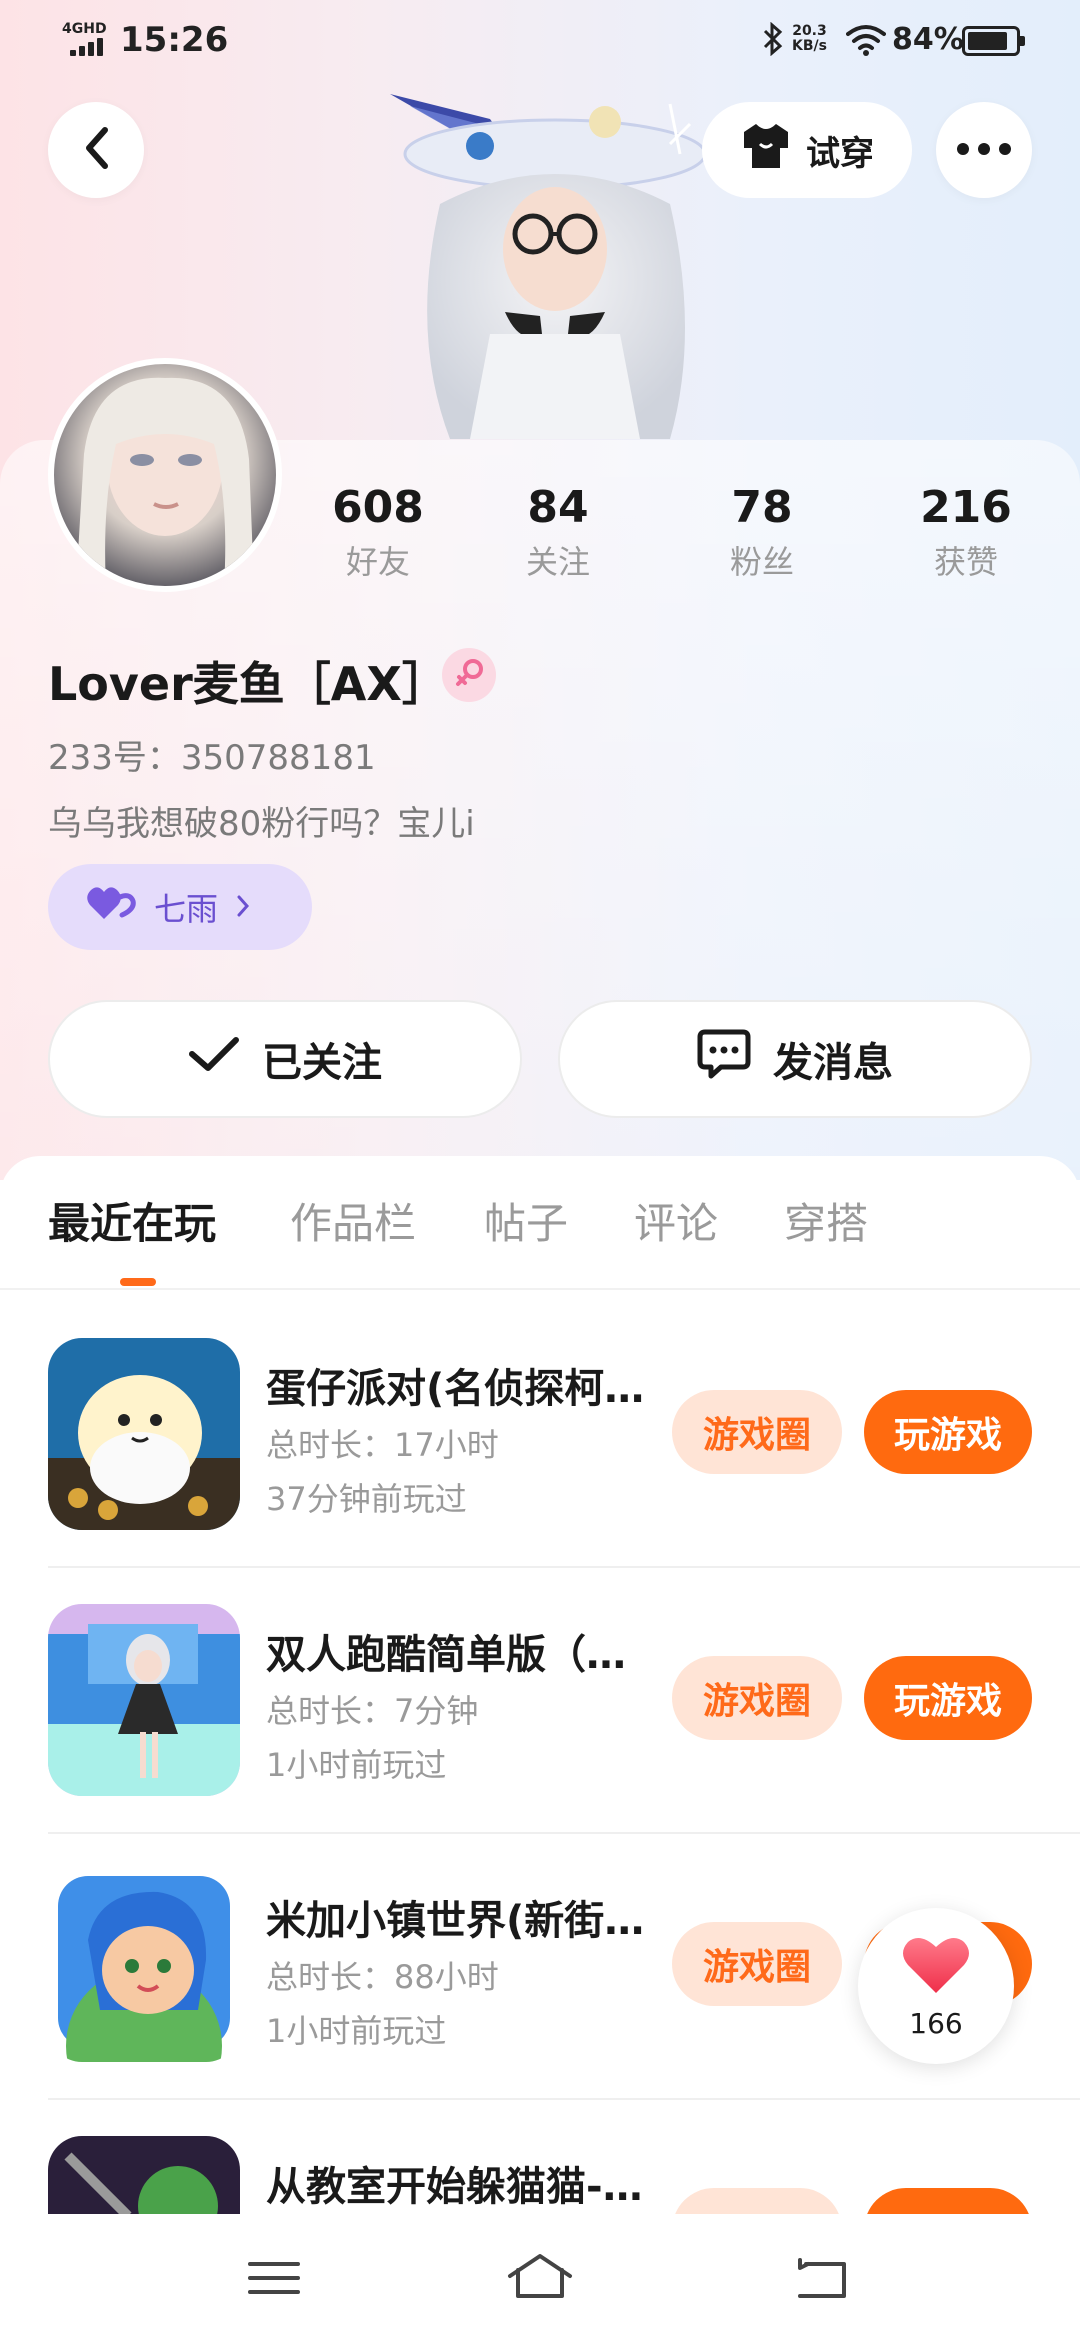 The width and height of the screenshot is (1080, 2340). Describe the element at coordinates (84, 29) in the screenshot. I see `network-type: 4GHD` at that location.